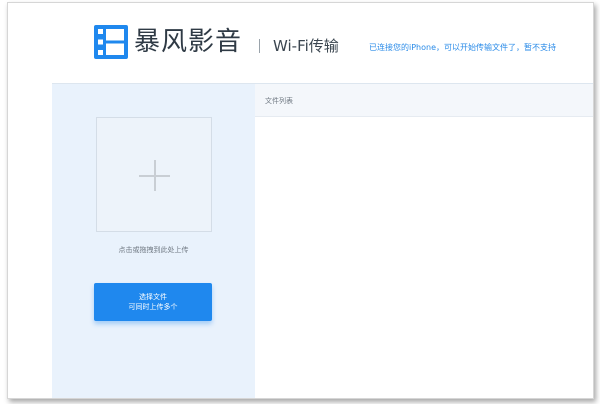  I want to click on header-divider, so click(259, 46).